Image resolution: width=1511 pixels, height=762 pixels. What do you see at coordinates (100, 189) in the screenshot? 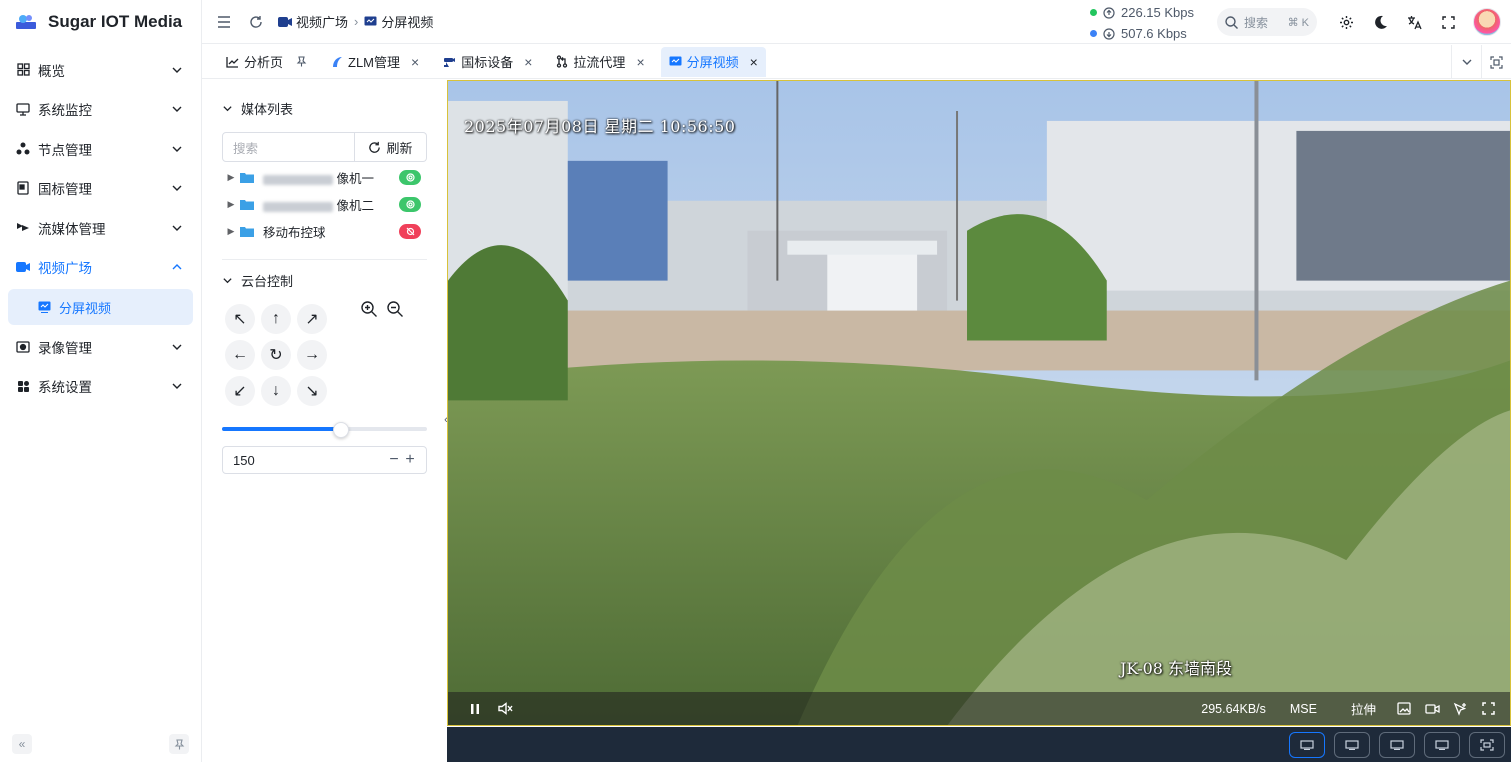
I see `sidebar-item-gb-management: 国标管理` at bounding box center [100, 189].